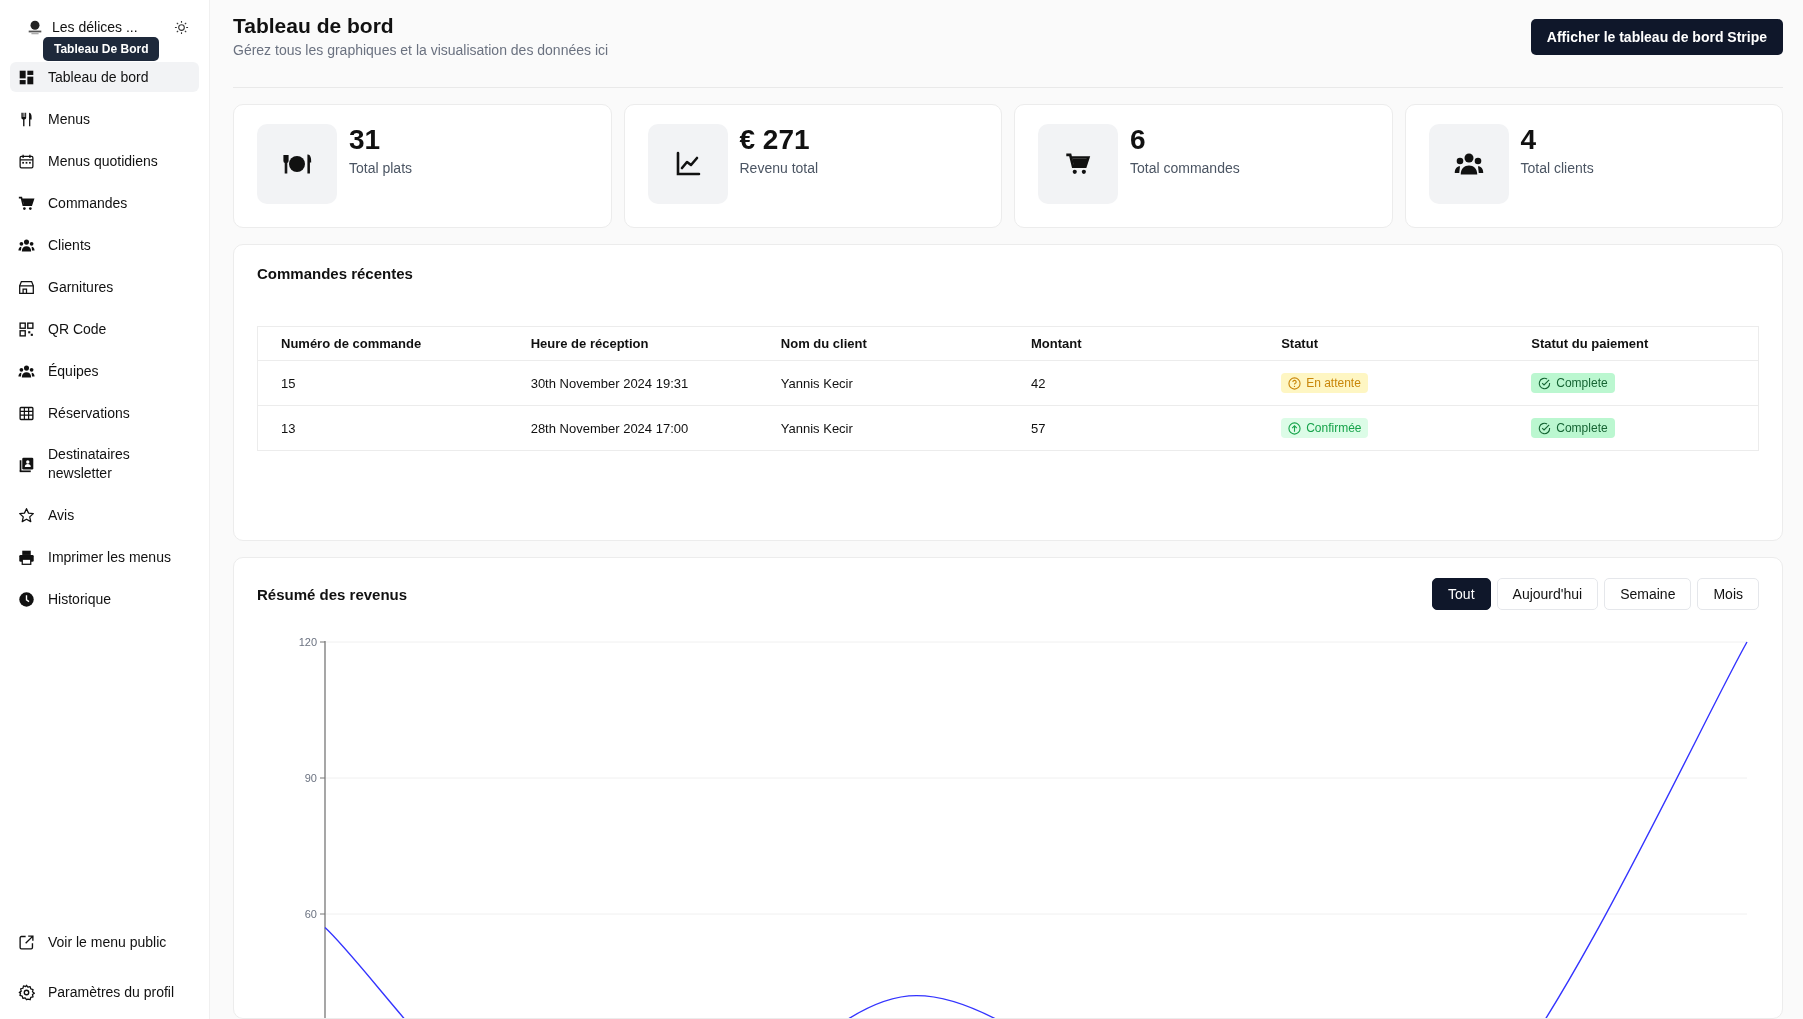 Image resolution: width=1803 pixels, height=1019 pixels. What do you see at coordinates (104, 371) in the screenshot?
I see `sidebar-item: Équipes` at bounding box center [104, 371].